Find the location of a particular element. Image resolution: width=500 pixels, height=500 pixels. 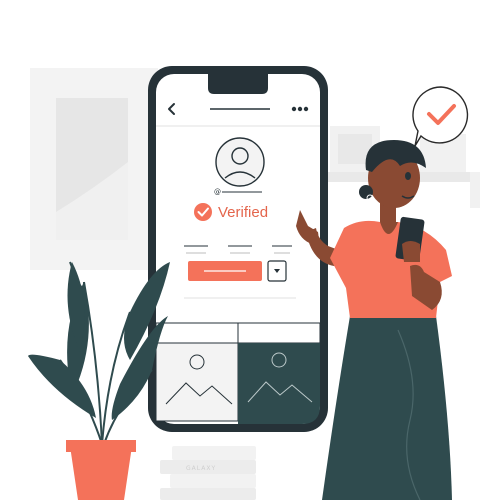

photo-grid is located at coordinates (238, 373).